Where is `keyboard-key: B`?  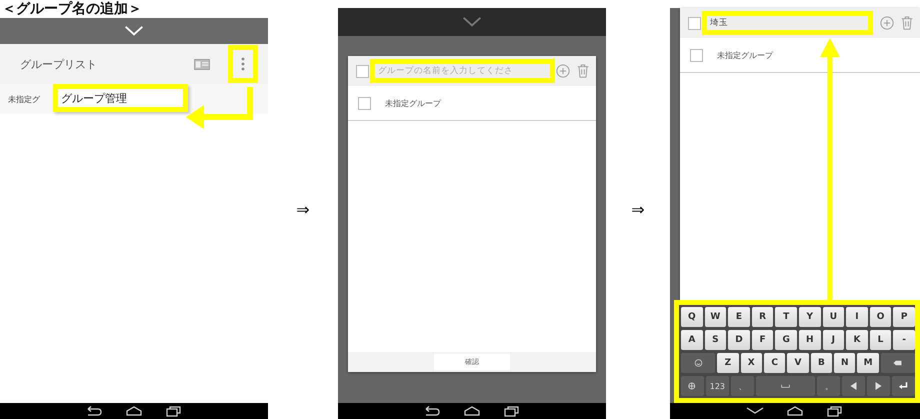
keyboard-key: B is located at coordinates (821, 363).